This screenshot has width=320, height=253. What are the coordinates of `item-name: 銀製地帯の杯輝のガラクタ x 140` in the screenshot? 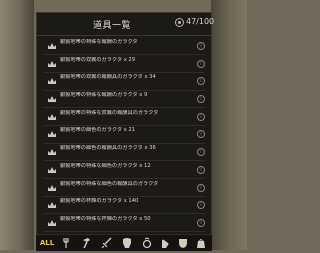 It's located at (99, 201).